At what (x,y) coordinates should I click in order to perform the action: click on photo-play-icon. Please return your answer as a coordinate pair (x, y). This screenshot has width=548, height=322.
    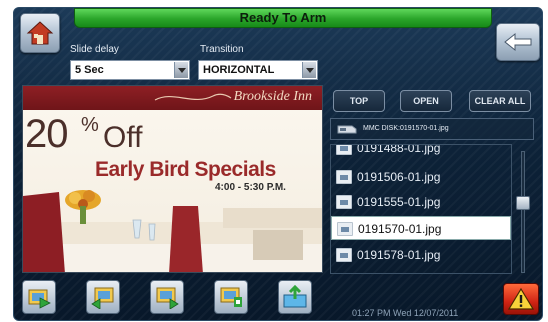
    Looking at the image, I should click on (39, 299).